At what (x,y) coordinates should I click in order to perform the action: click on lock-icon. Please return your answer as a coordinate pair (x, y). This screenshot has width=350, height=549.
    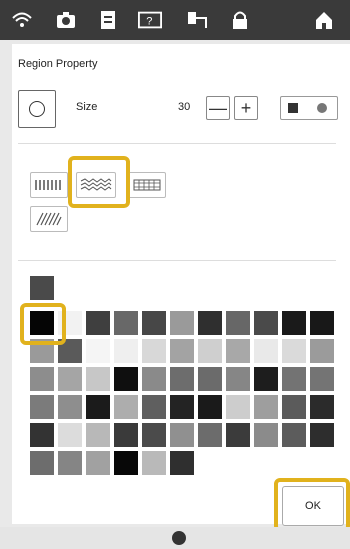
    Looking at the image, I should click on (240, 20).